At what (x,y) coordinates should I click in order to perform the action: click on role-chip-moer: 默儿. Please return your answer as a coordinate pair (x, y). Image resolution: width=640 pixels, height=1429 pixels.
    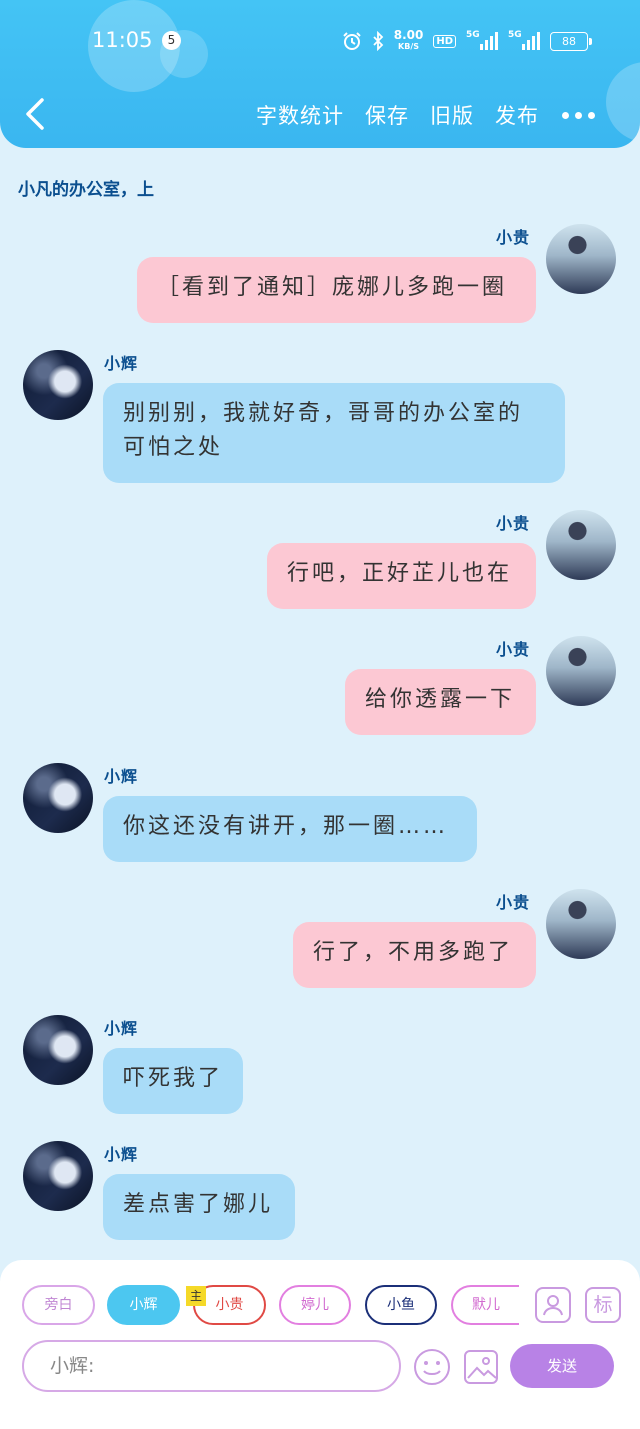
    Looking at the image, I should click on (485, 1305).